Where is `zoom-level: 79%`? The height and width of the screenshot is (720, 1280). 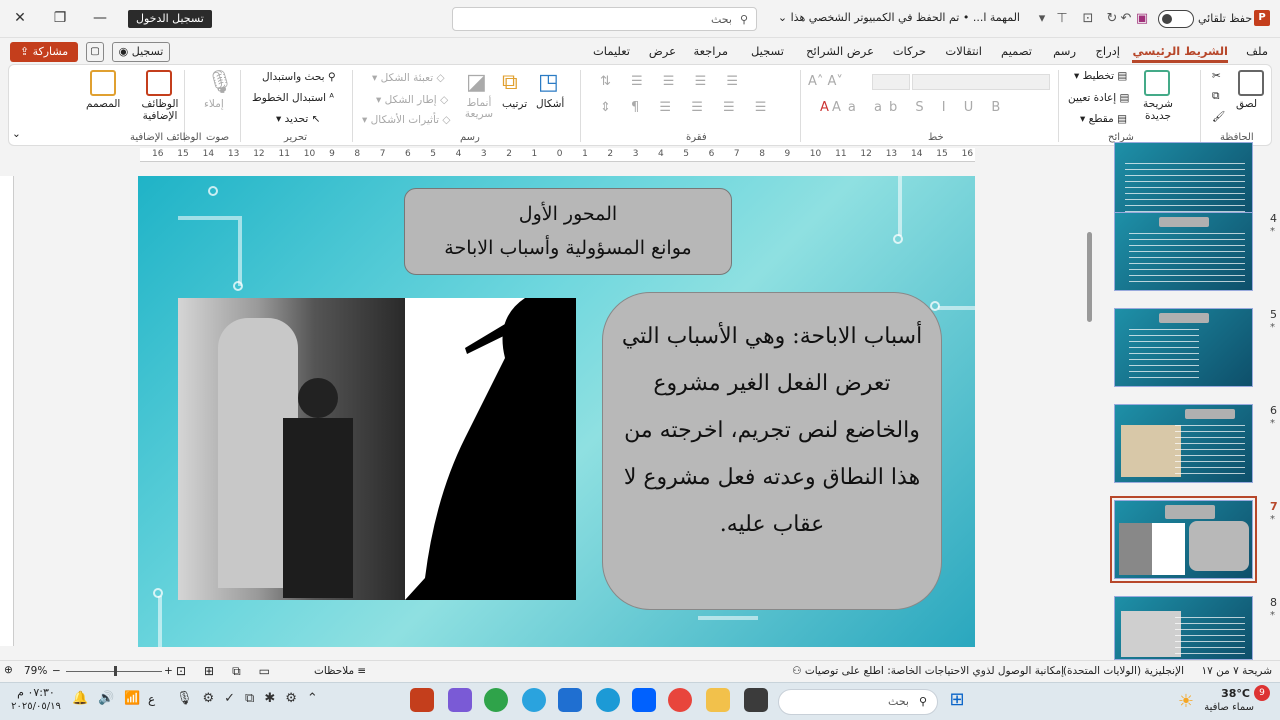 zoom-level: 79% is located at coordinates (35, 671).